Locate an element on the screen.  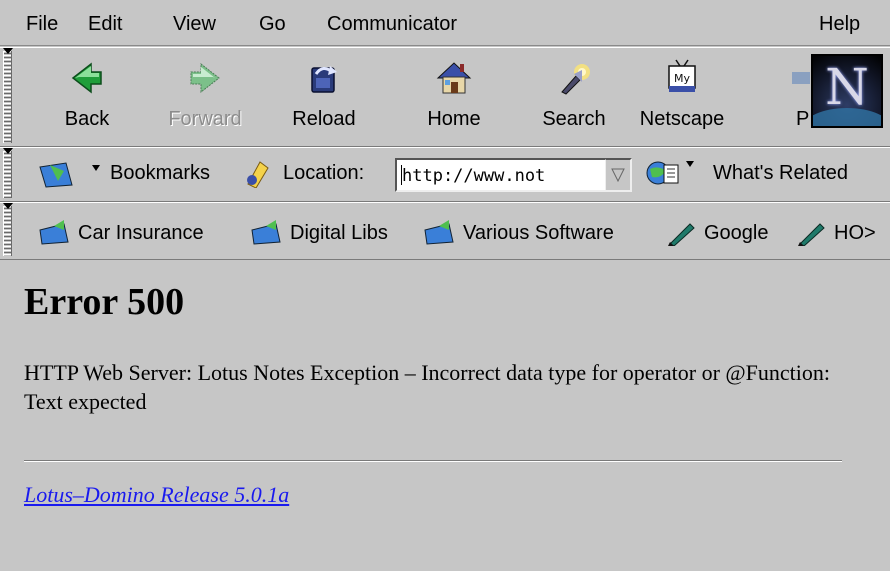
location-icon-wrap is located at coordinates (257, 176).